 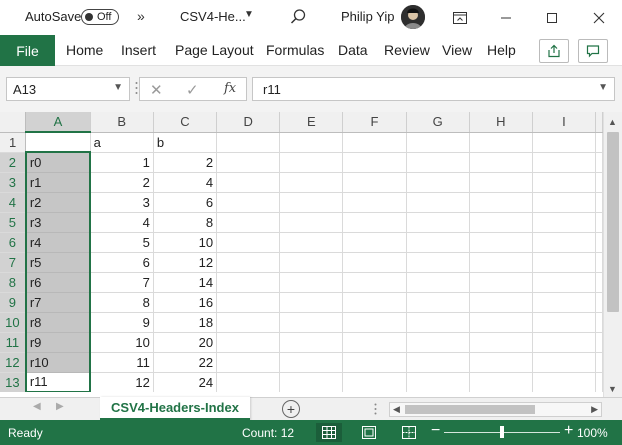 What do you see at coordinates (438, 322) in the screenshot?
I see `cell-g10` at bounding box center [438, 322].